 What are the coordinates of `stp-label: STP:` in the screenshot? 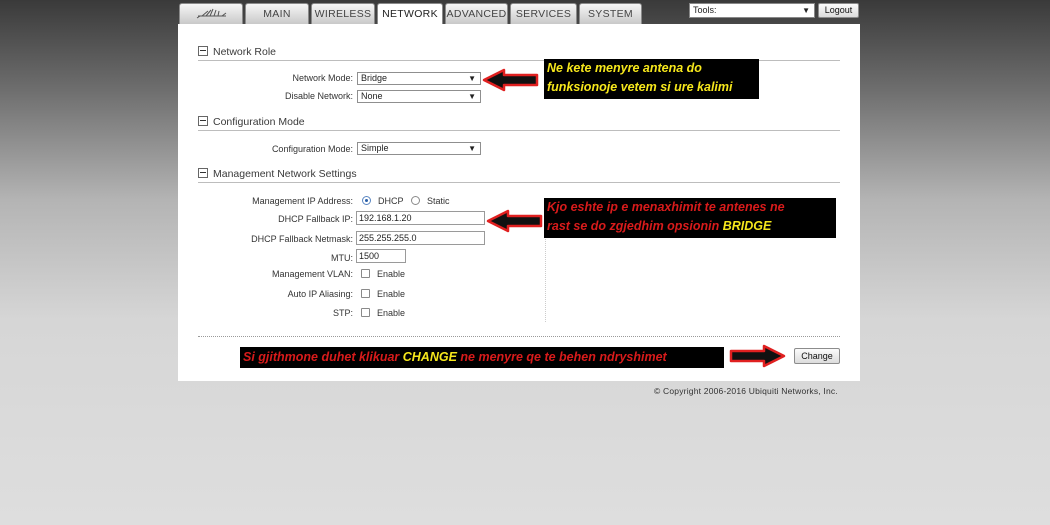 It's located at (342, 313).